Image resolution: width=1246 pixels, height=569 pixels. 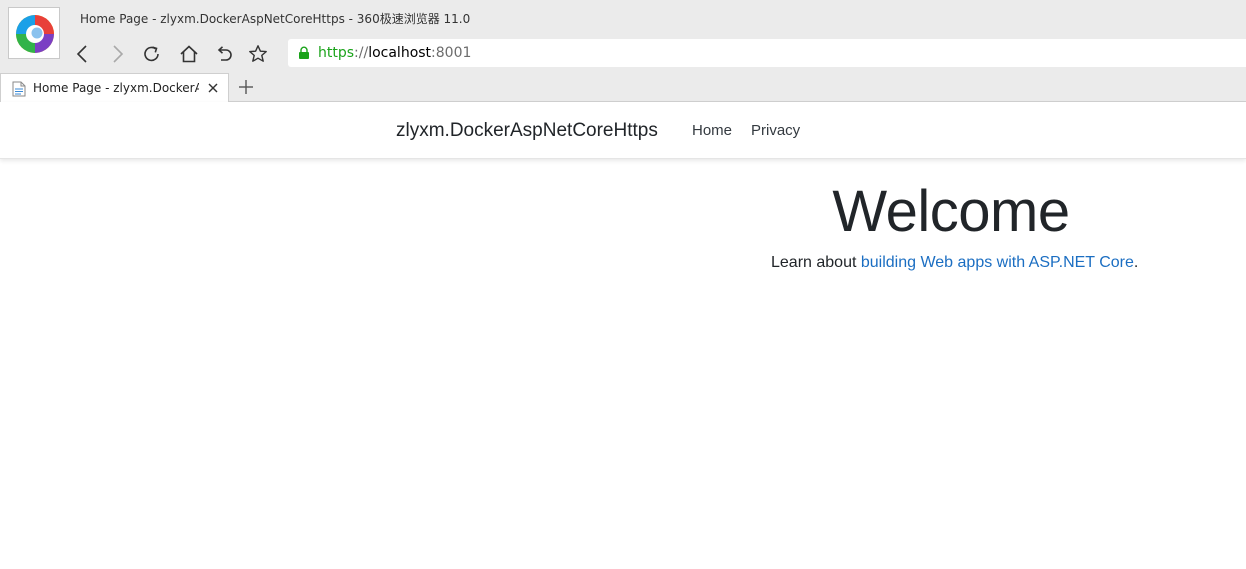 What do you see at coordinates (336, 53) in the screenshot?
I see `url-scheme: https` at bounding box center [336, 53].